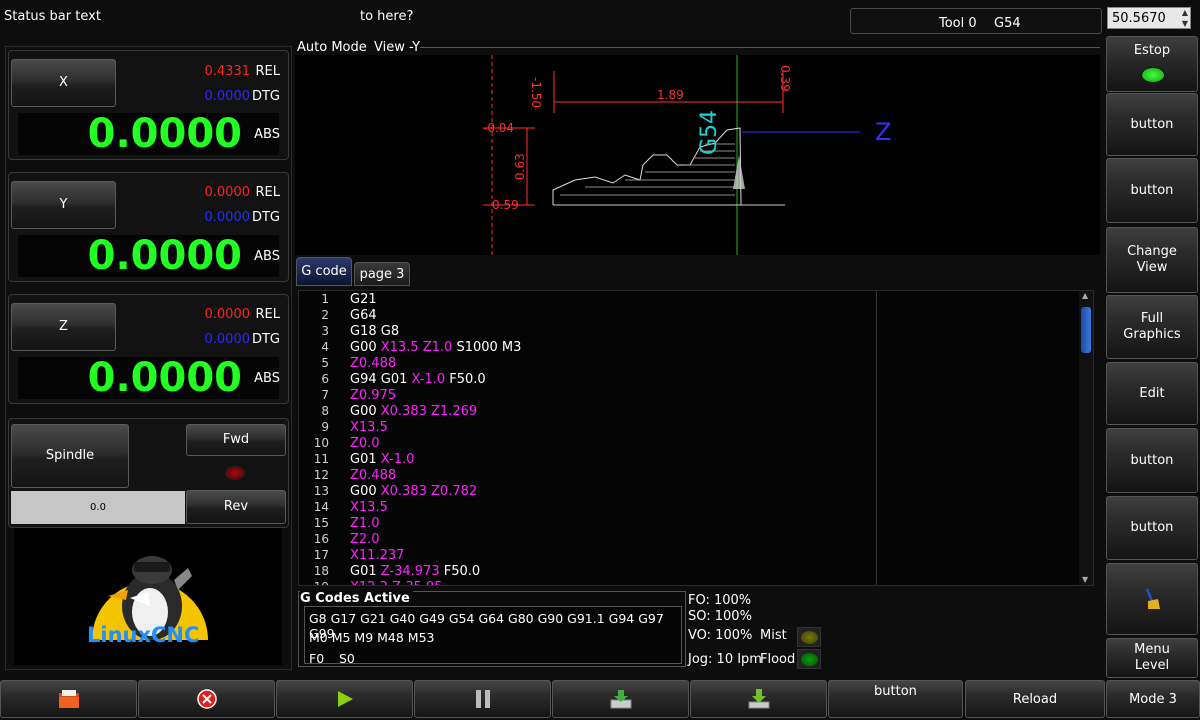 The image size is (1200, 720). Describe the element at coordinates (397, 47) in the screenshot. I see `view-label: View -Y` at that location.